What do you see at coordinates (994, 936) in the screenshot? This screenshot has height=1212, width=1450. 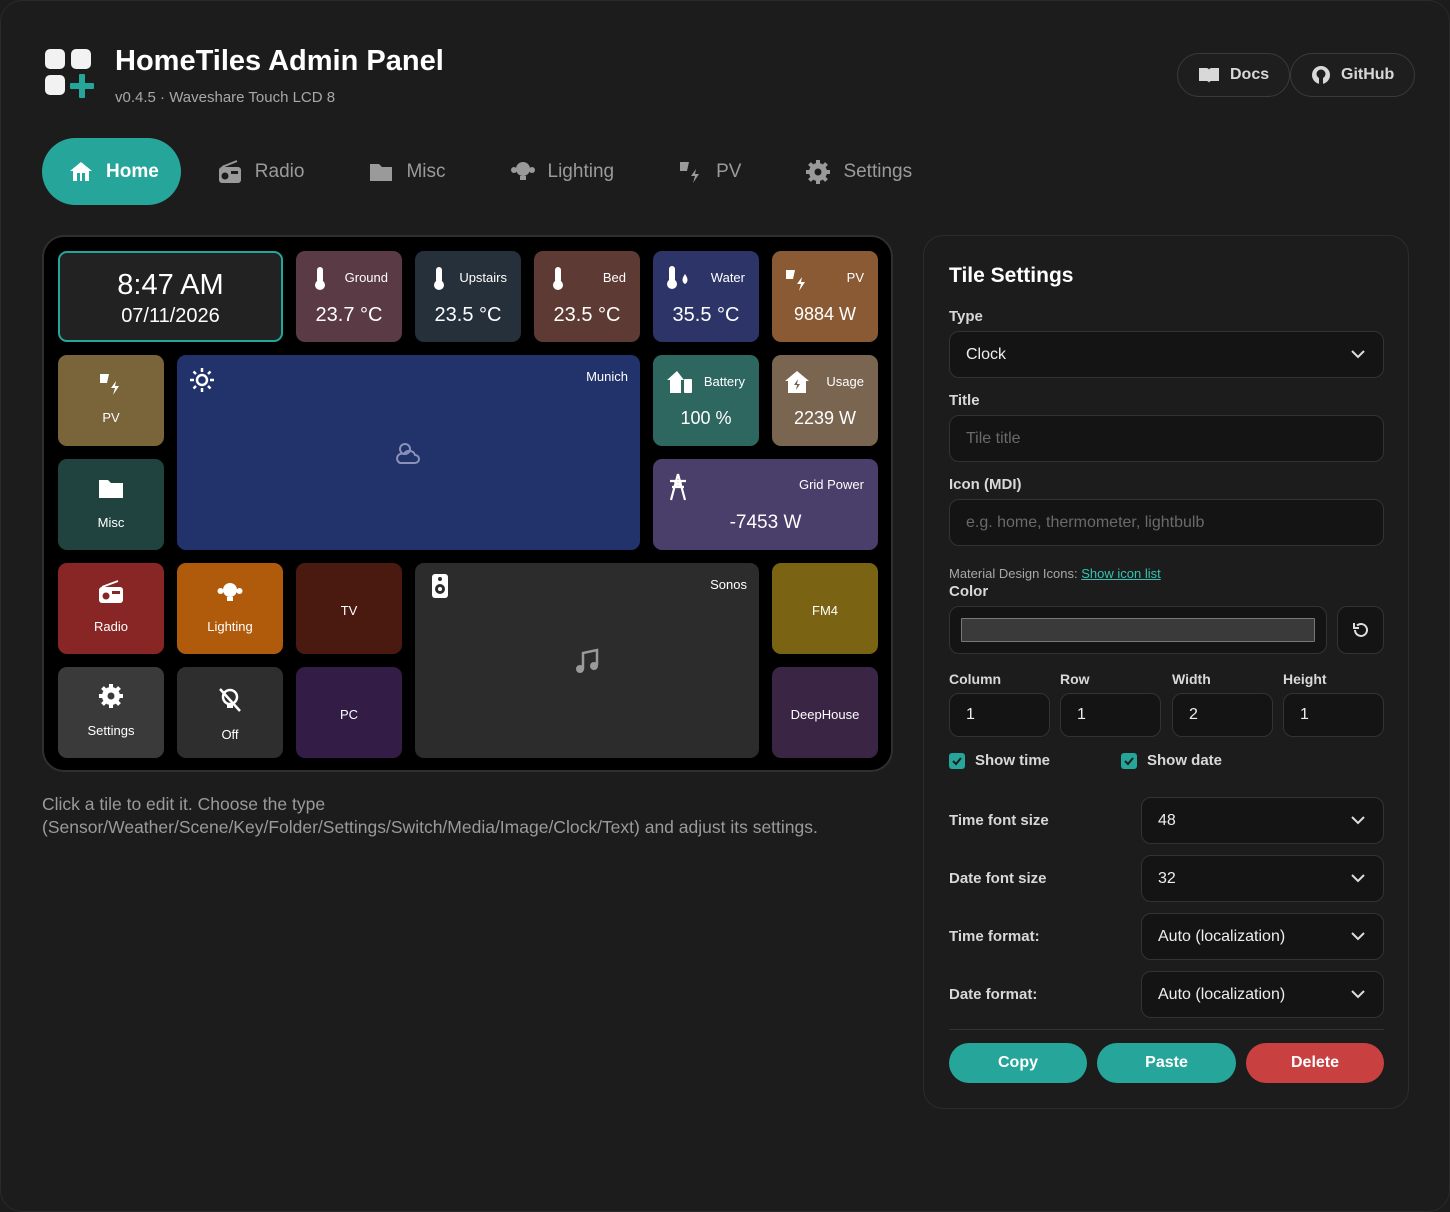 I see `time-format-label: Time format:` at bounding box center [994, 936].